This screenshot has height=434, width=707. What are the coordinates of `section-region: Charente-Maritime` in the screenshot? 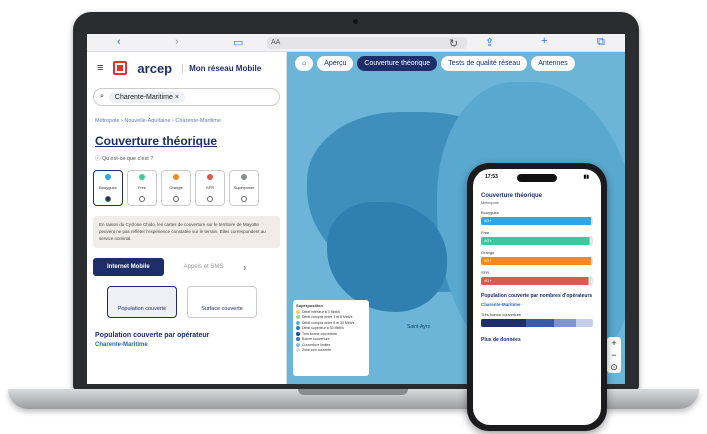 It's located at (121, 345).